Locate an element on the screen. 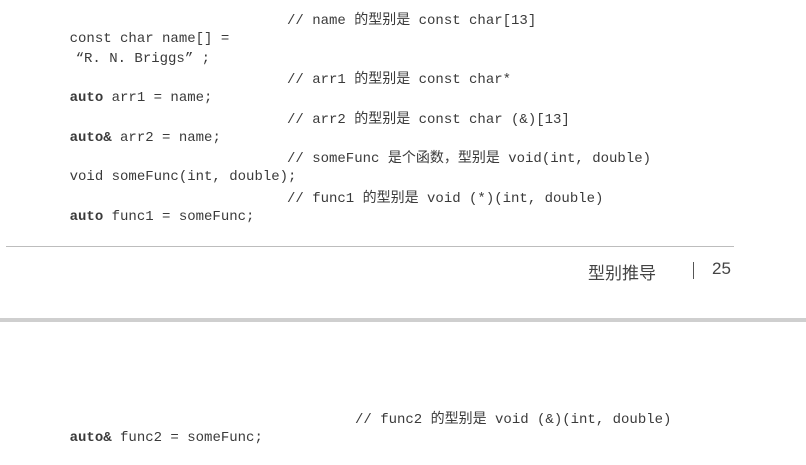 The height and width of the screenshot is (465, 806). code-line-func2: auto& func2 = someFunc; is located at coordinates (149, 438).